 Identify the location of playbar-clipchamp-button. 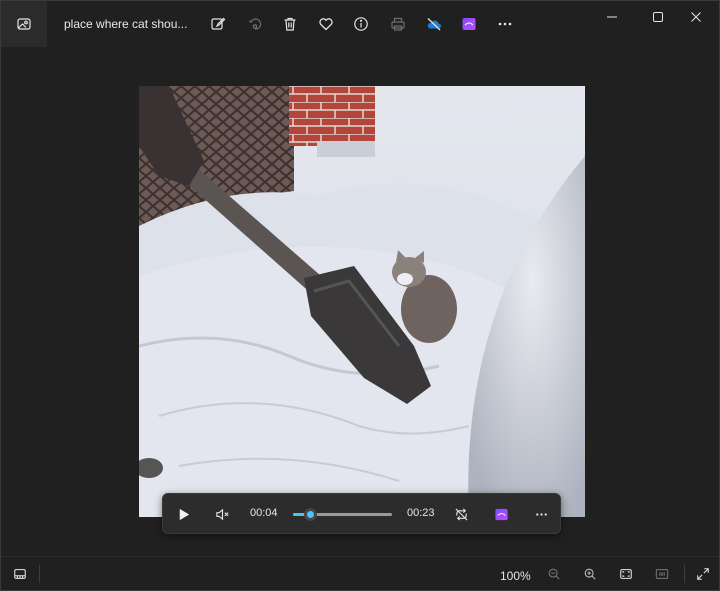
(501, 514).